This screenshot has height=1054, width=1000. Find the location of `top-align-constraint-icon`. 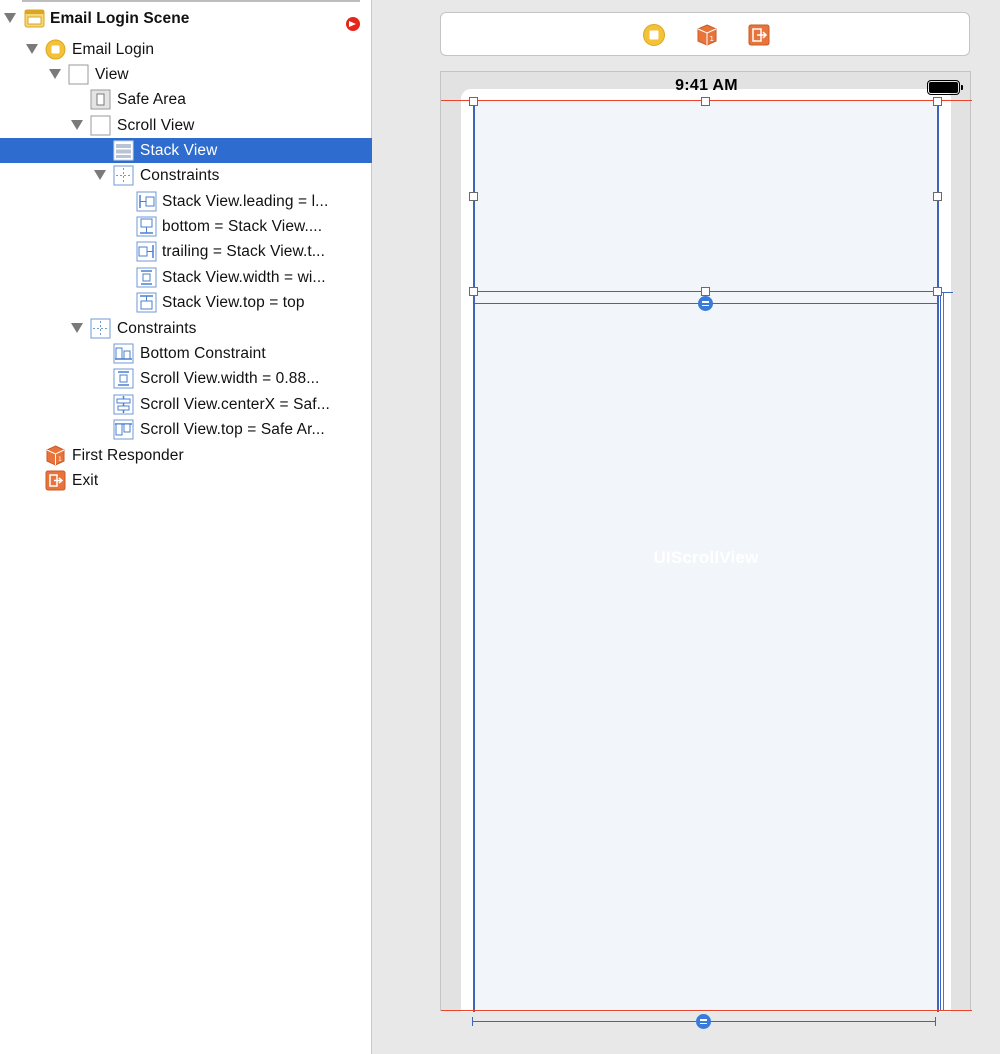

top-align-constraint-icon is located at coordinates (123, 429).